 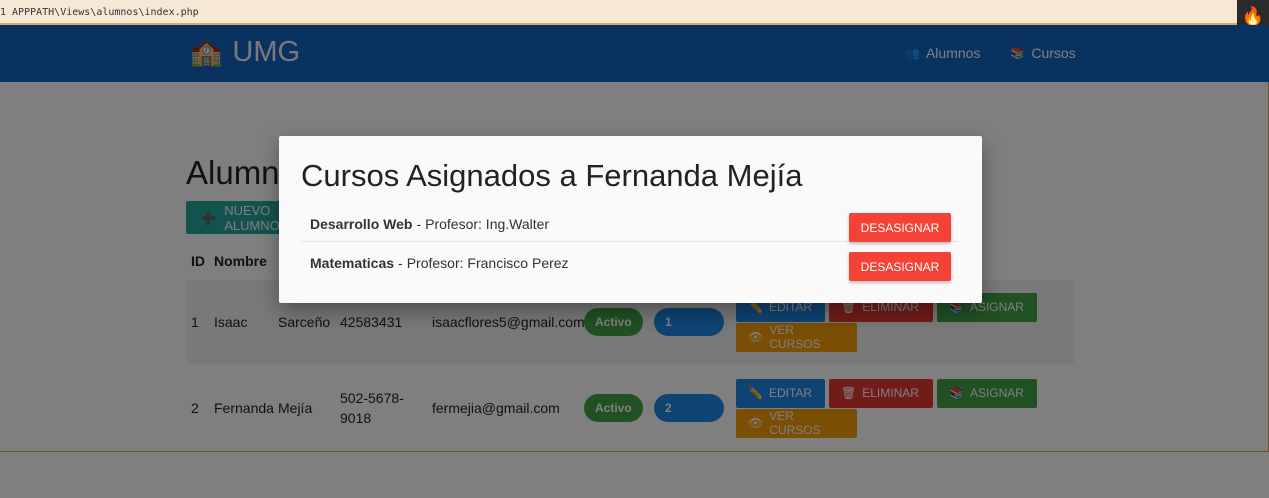 What do you see at coordinates (552, 175) in the screenshot?
I see `modal-title: Cursos Asignados a Fernanda Mejía` at bounding box center [552, 175].